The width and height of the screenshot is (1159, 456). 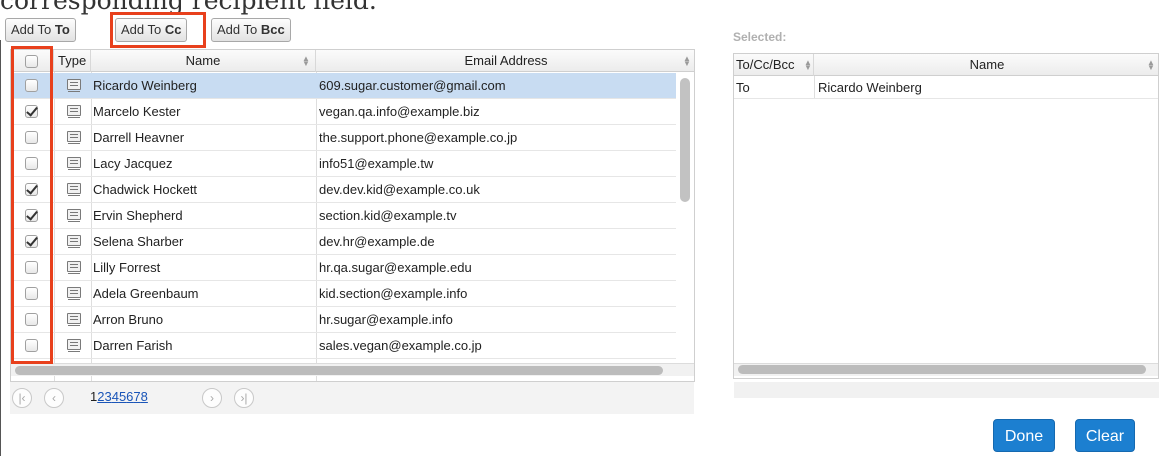 I want to click on table-row: Lilly Forrest hr.qa.sugar@example.edu, so click(x=343, y=268).